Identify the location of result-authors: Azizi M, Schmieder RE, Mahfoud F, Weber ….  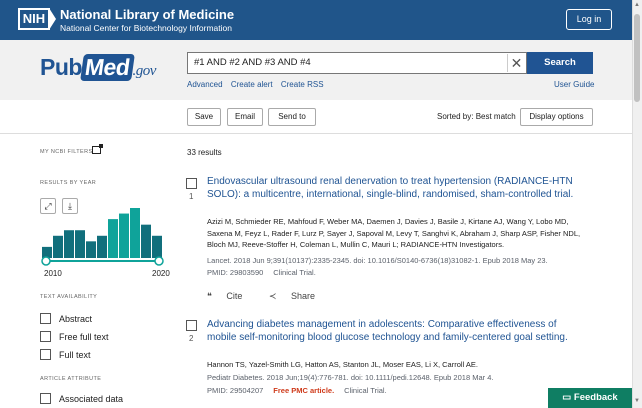
(394, 233).